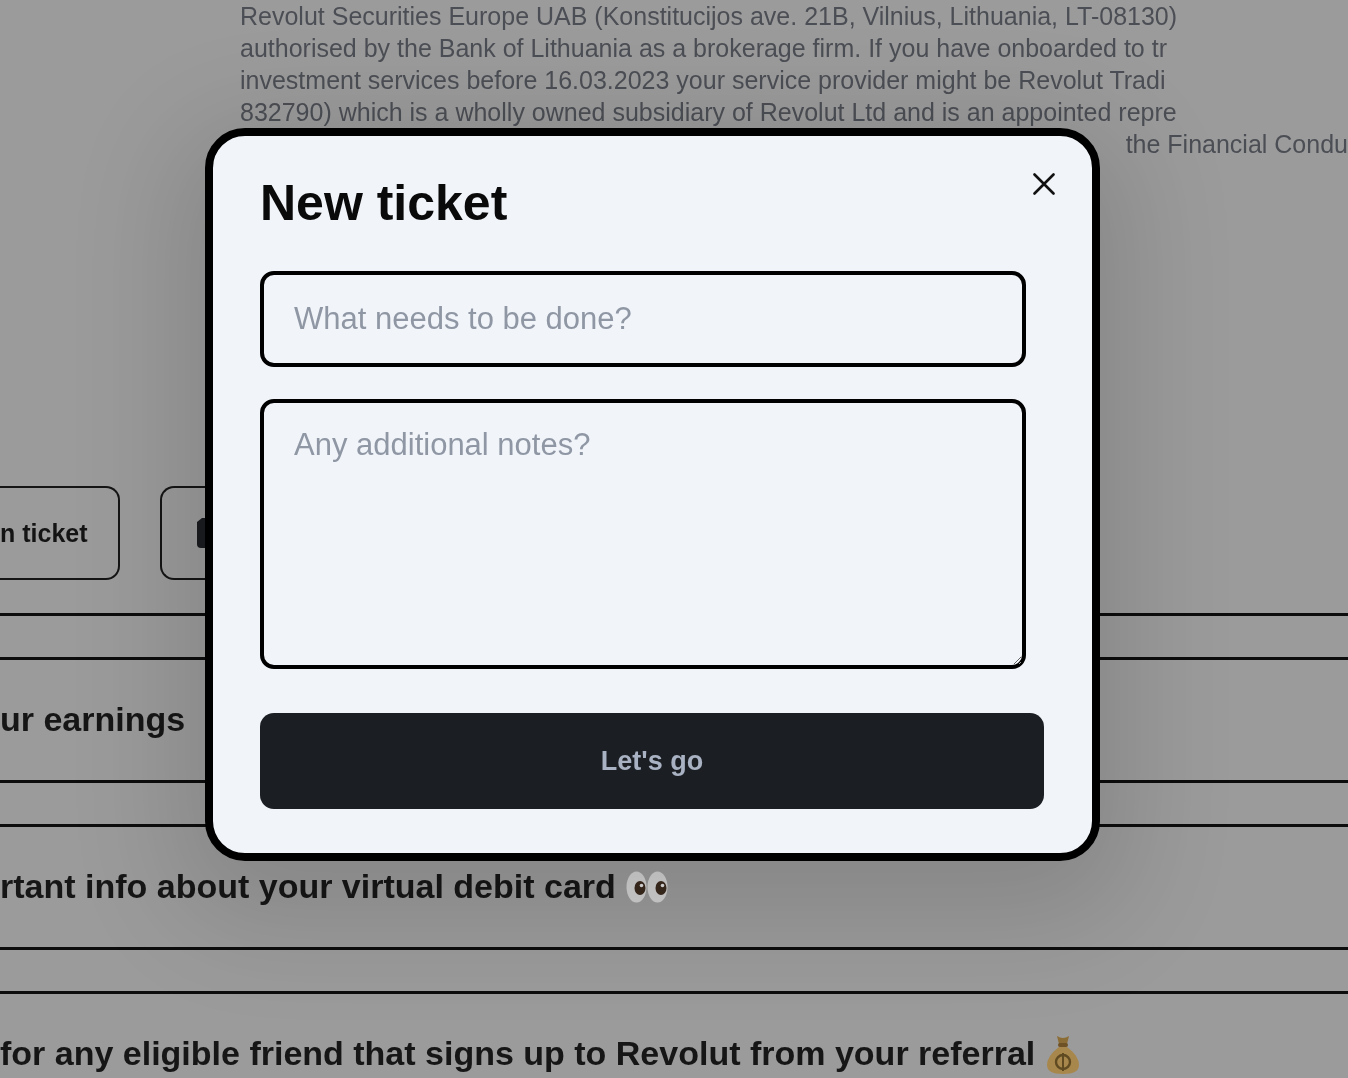 The image size is (1348, 1078). I want to click on disclosure-text: Revolut Securities Europe UAB (Konstitucijos ave. 21B, Vilnius, Lithuania, LT-08130), so click(709, 16).